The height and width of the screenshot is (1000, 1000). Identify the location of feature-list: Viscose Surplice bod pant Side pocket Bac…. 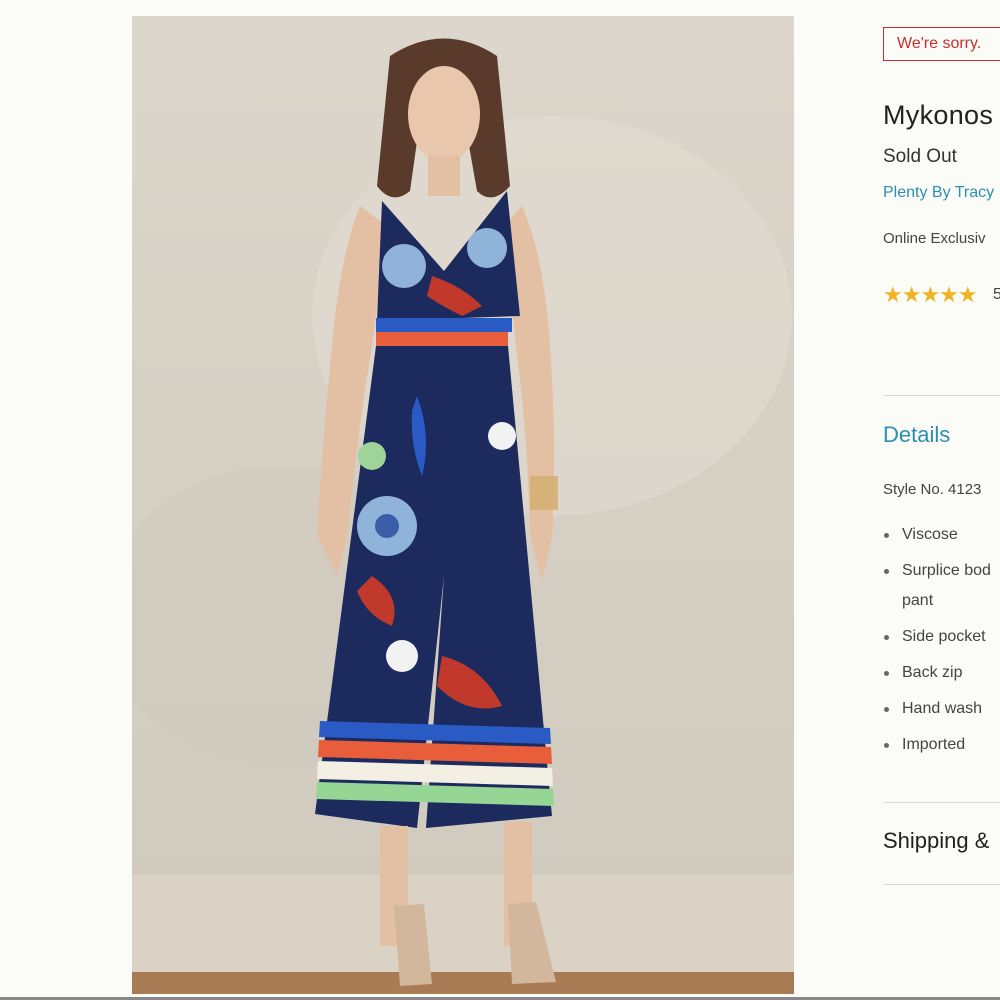
(937, 643).